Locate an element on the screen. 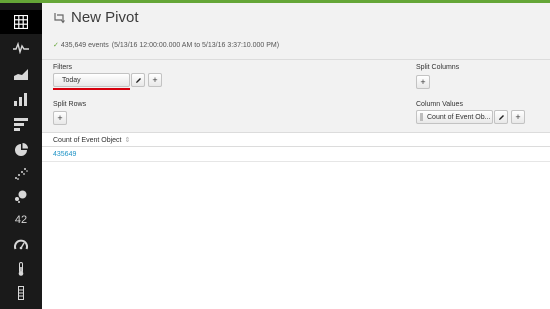 The width and height of the screenshot is (550, 309). scatter-chart-icon is located at coordinates (21, 173).